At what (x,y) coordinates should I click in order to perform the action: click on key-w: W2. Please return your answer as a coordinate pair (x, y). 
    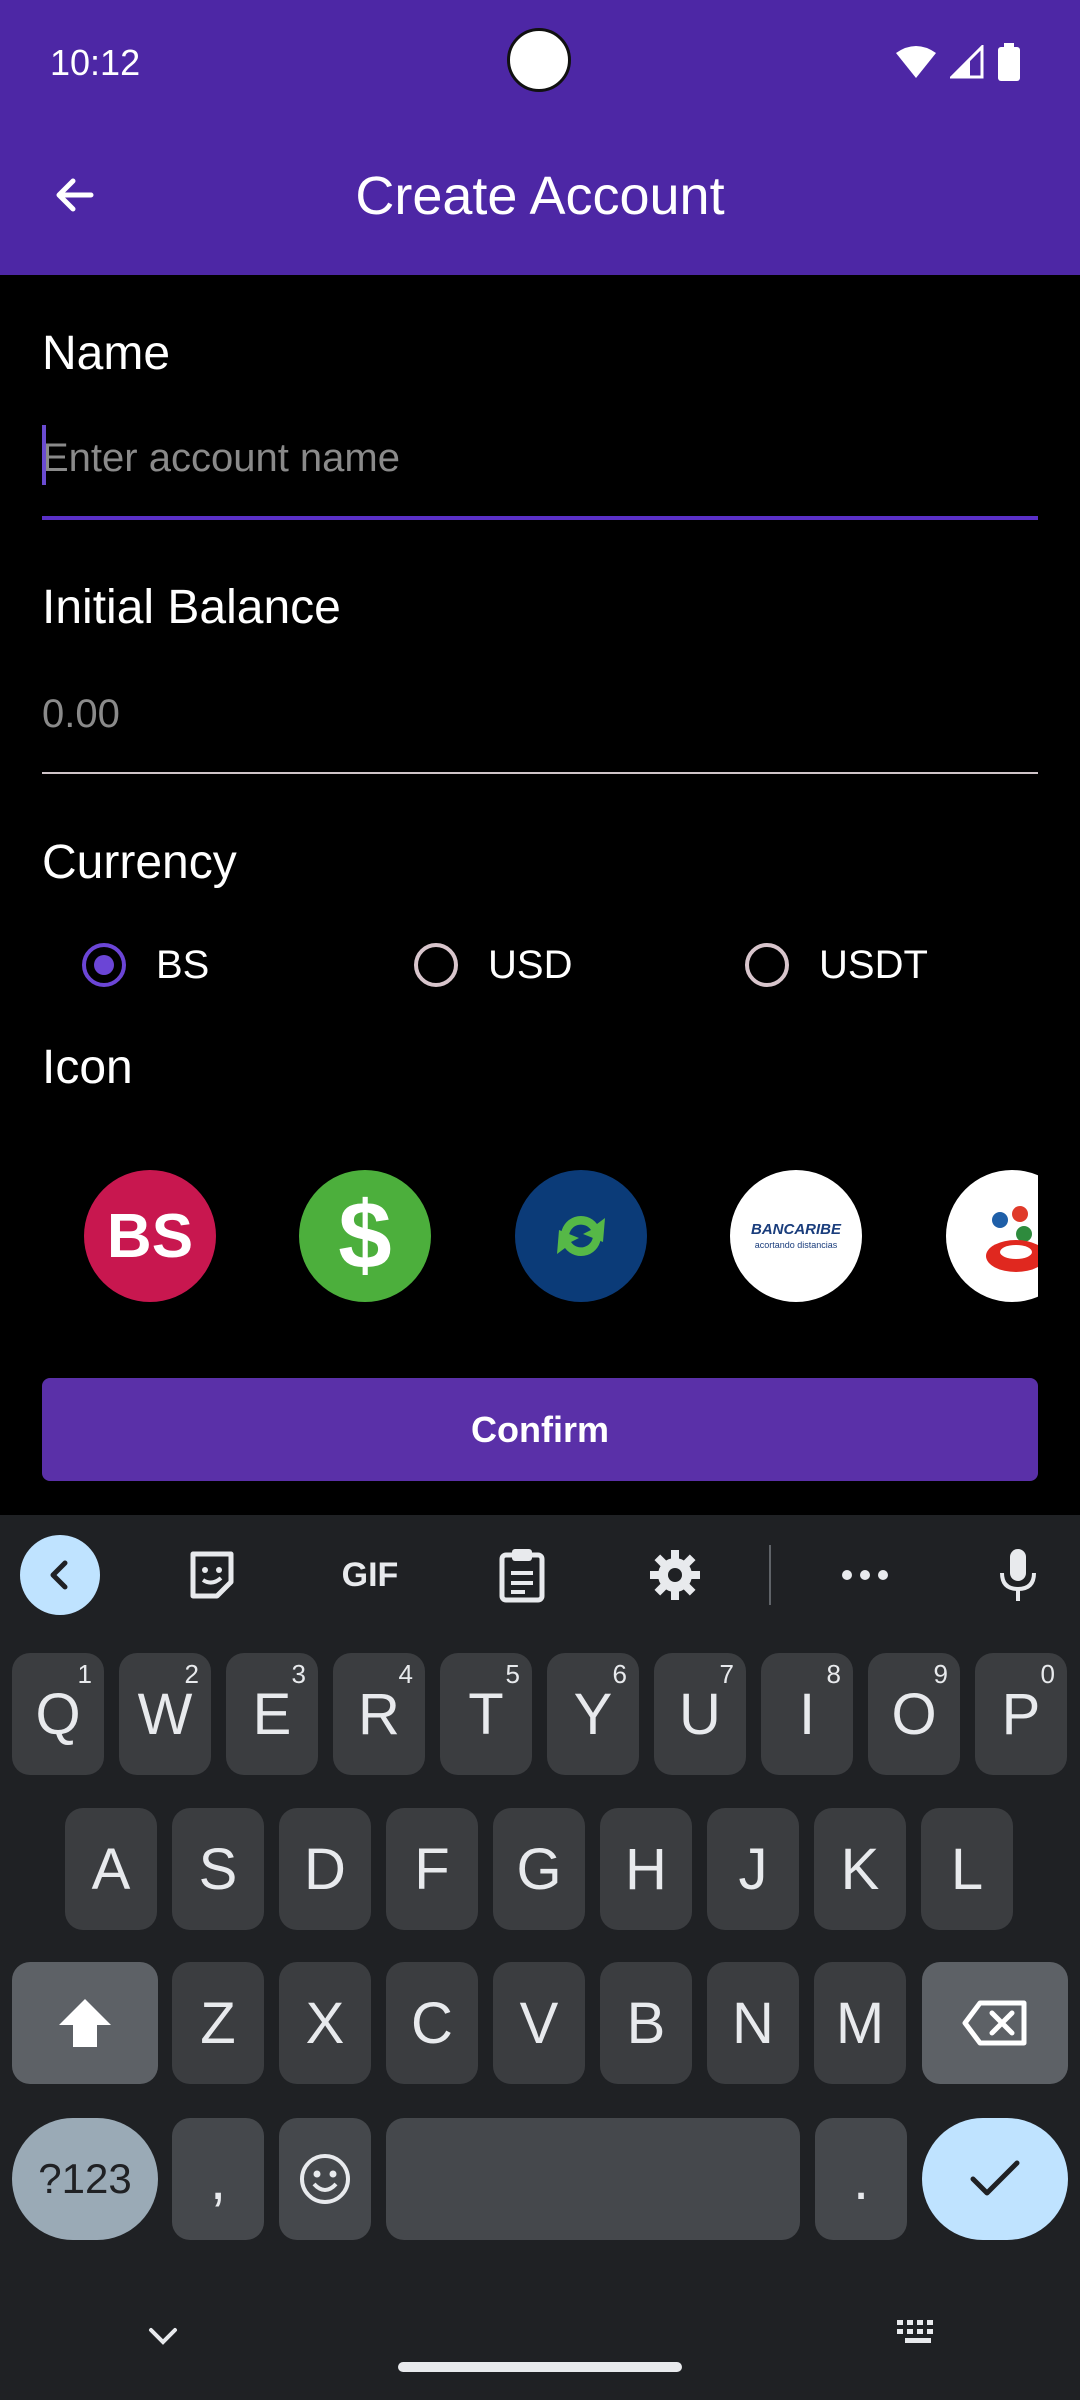
    Looking at the image, I should click on (165, 1714).